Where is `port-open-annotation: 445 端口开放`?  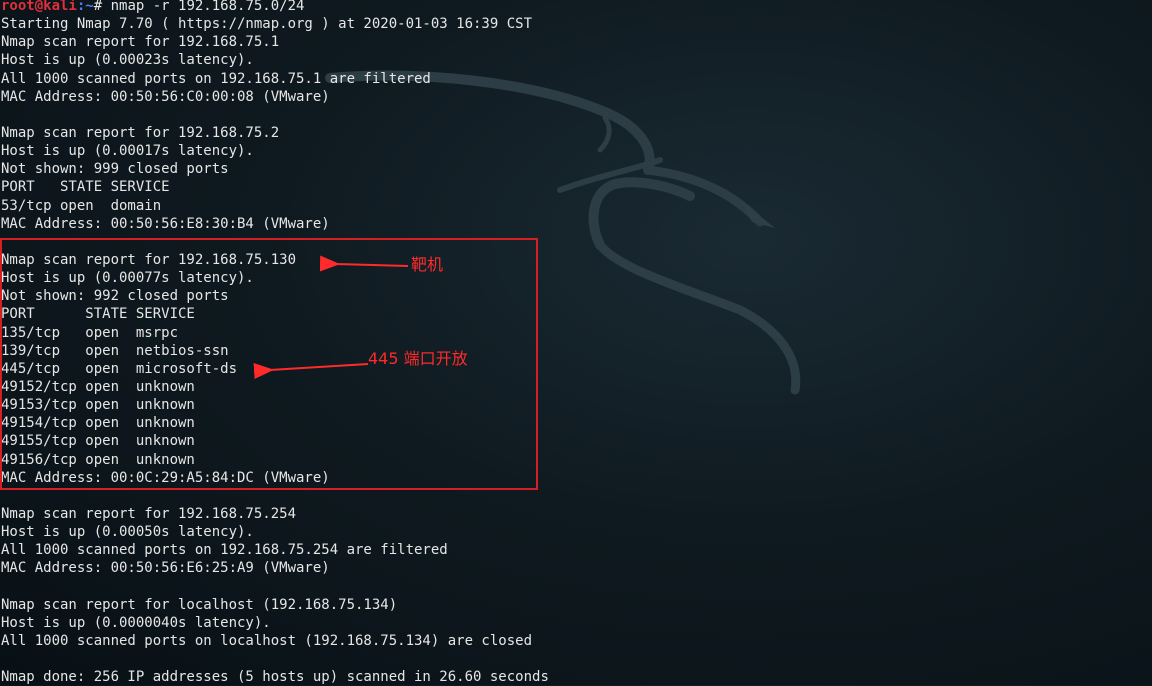
port-open-annotation: 445 端口开放 is located at coordinates (418, 358).